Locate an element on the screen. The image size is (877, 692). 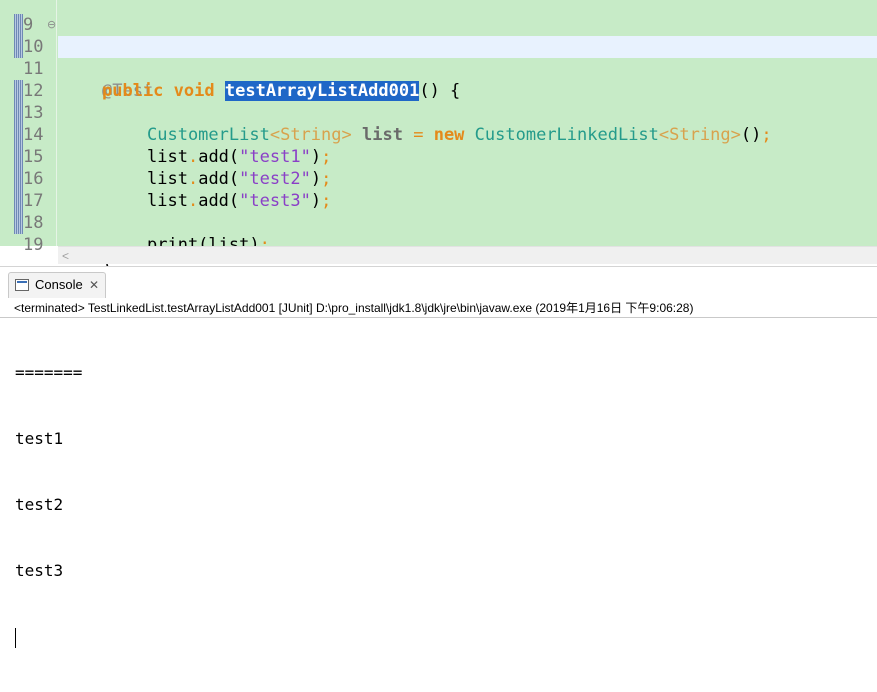
code-line: 19 } is located at coordinates (438, 239).